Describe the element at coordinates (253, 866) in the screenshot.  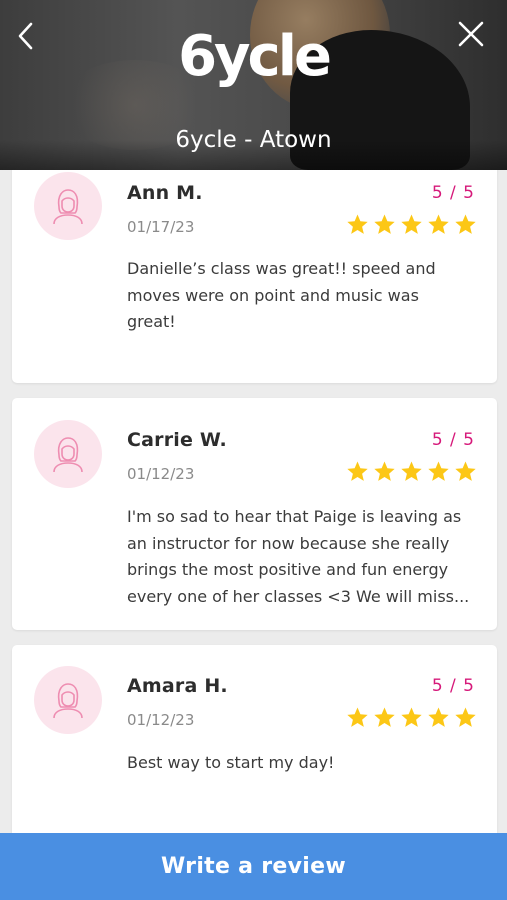
I see `write-review-button: Write a review` at that location.